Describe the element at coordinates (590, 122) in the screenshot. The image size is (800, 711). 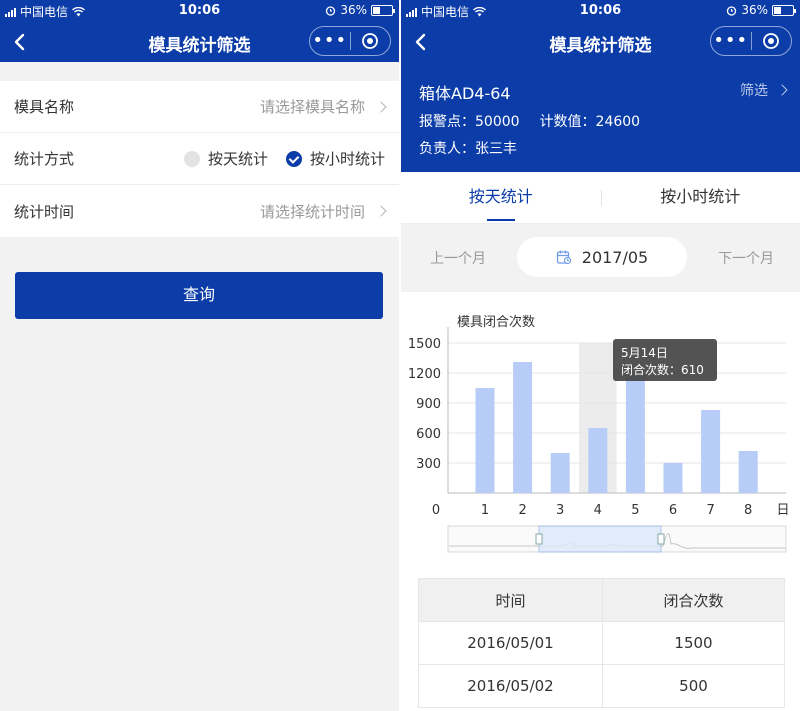
I see `count-value: 计数值：24600` at that location.